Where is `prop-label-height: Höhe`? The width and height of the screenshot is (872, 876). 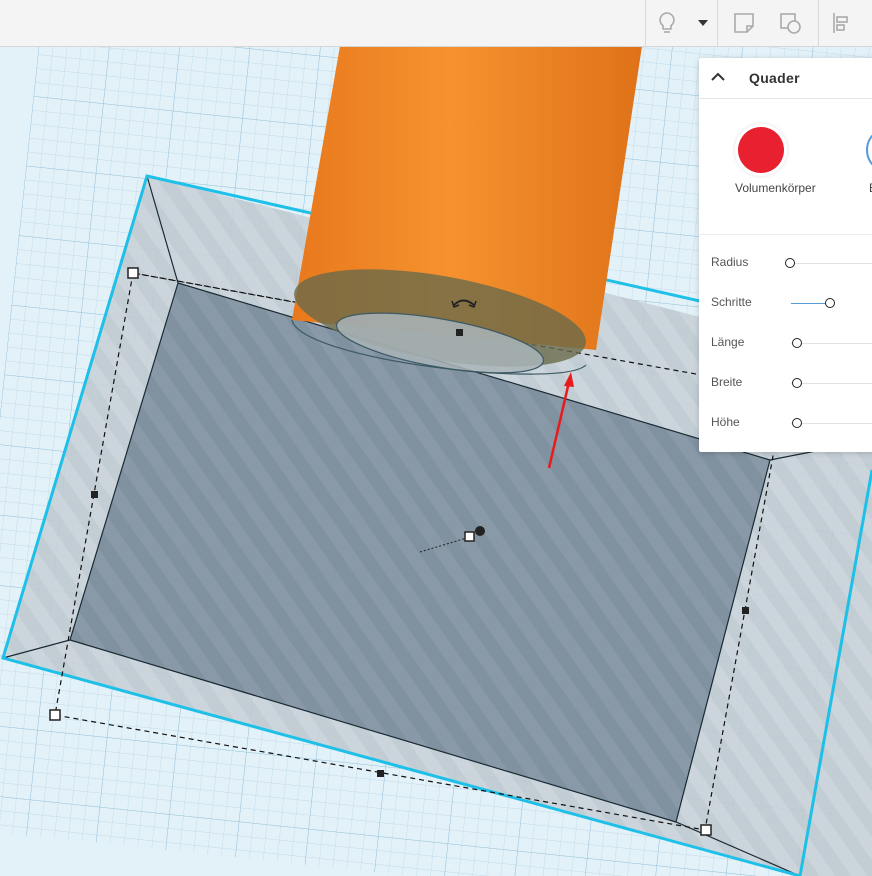 prop-label-height: Höhe is located at coordinates (725, 422).